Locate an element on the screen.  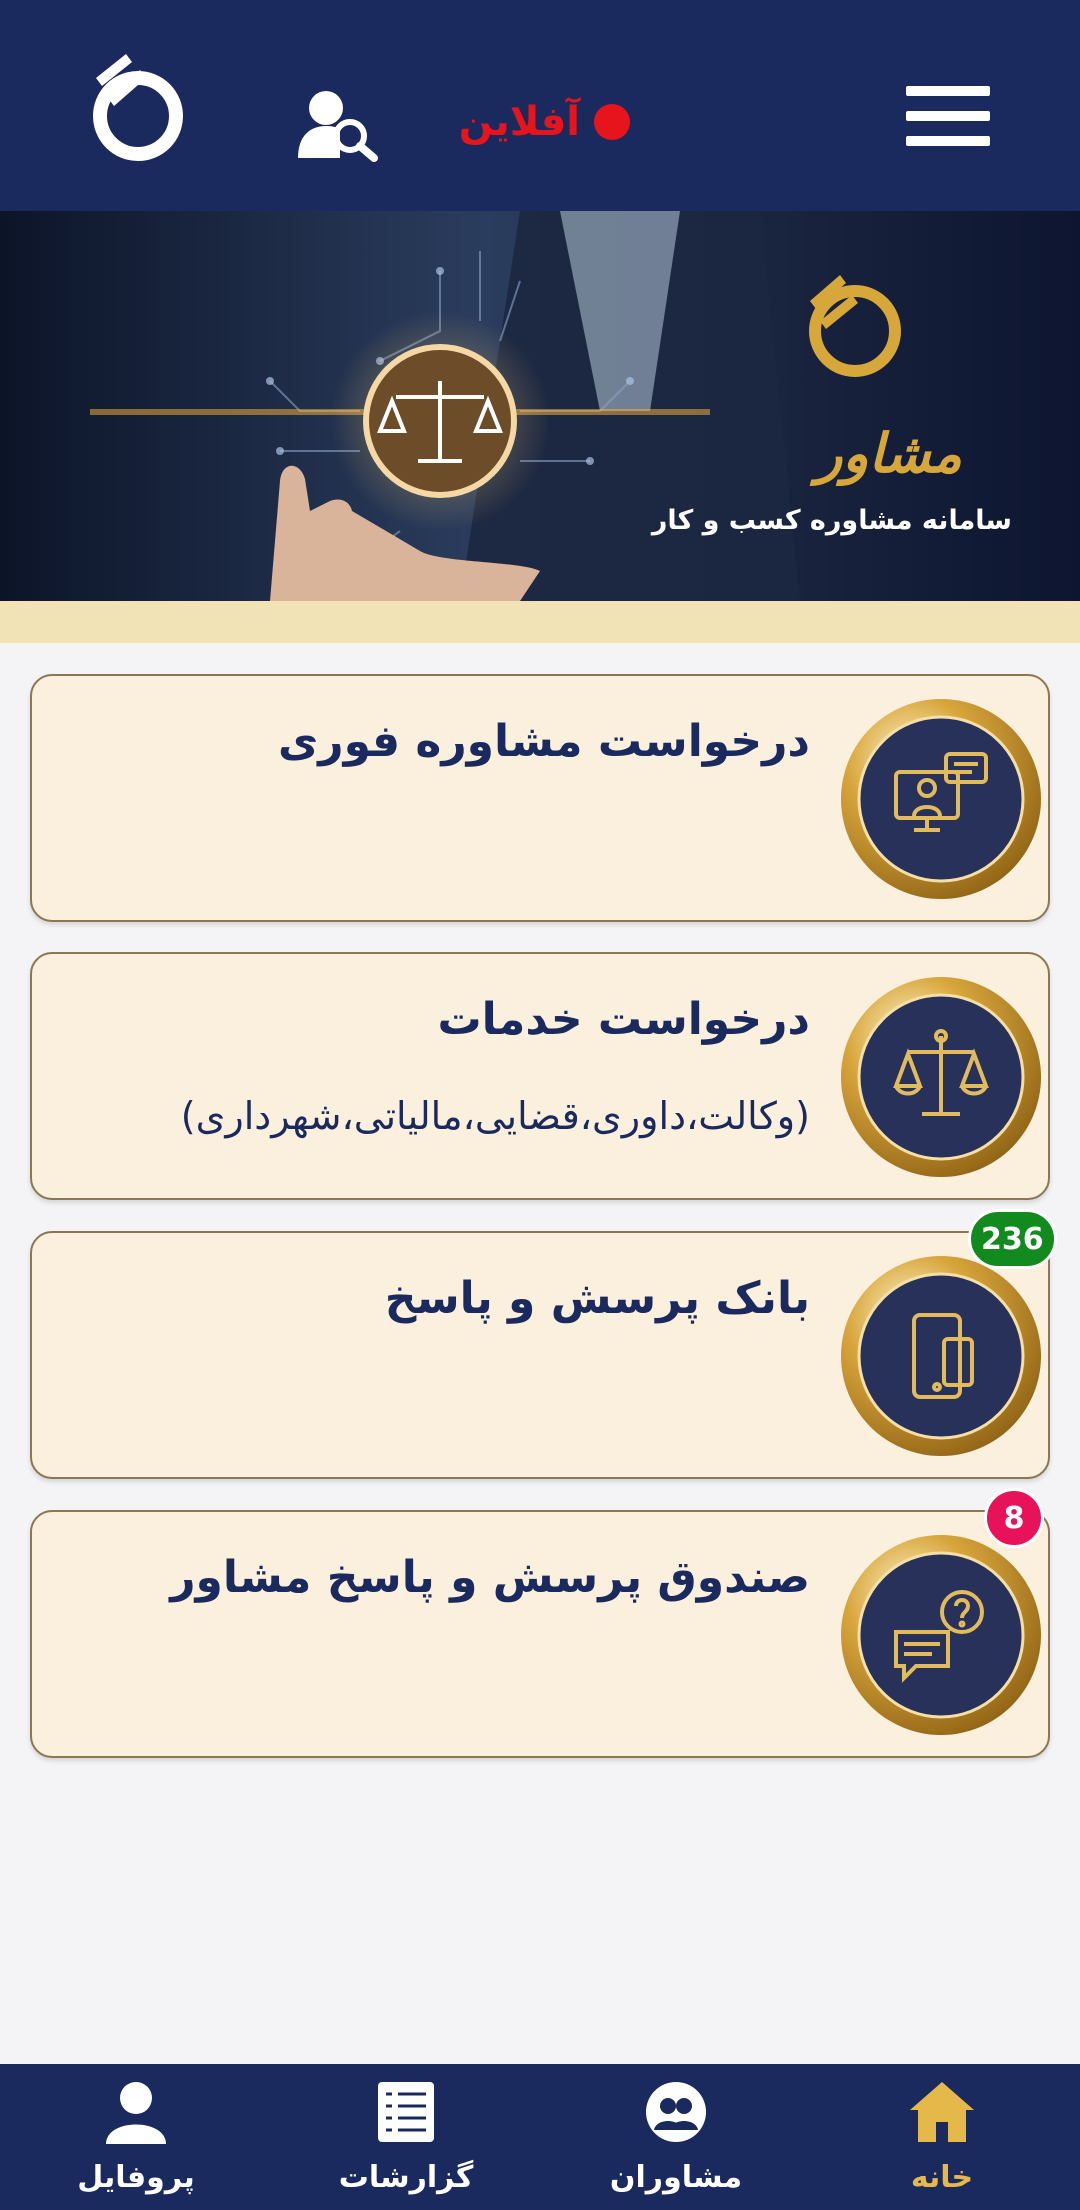
bottom-nav: خانه مشاوران گزارشات پروفایل is located at coordinates (540, 2137).